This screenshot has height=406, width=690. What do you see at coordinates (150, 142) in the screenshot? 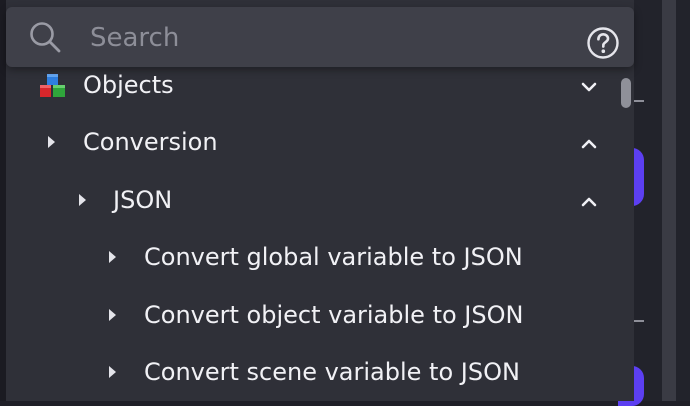
I see `tree-item-label: Conversion` at bounding box center [150, 142].